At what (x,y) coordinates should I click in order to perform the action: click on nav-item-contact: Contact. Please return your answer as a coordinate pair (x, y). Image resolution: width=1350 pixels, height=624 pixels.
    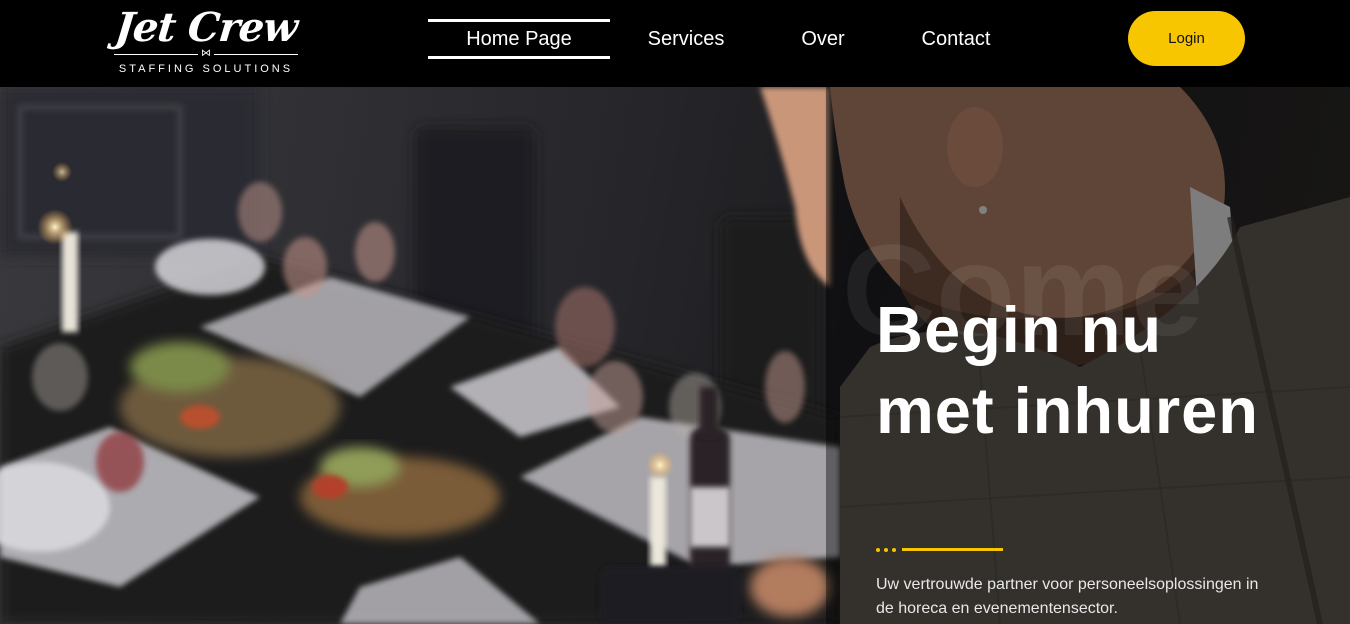
    Looking at the image, I should click on (956, 39).